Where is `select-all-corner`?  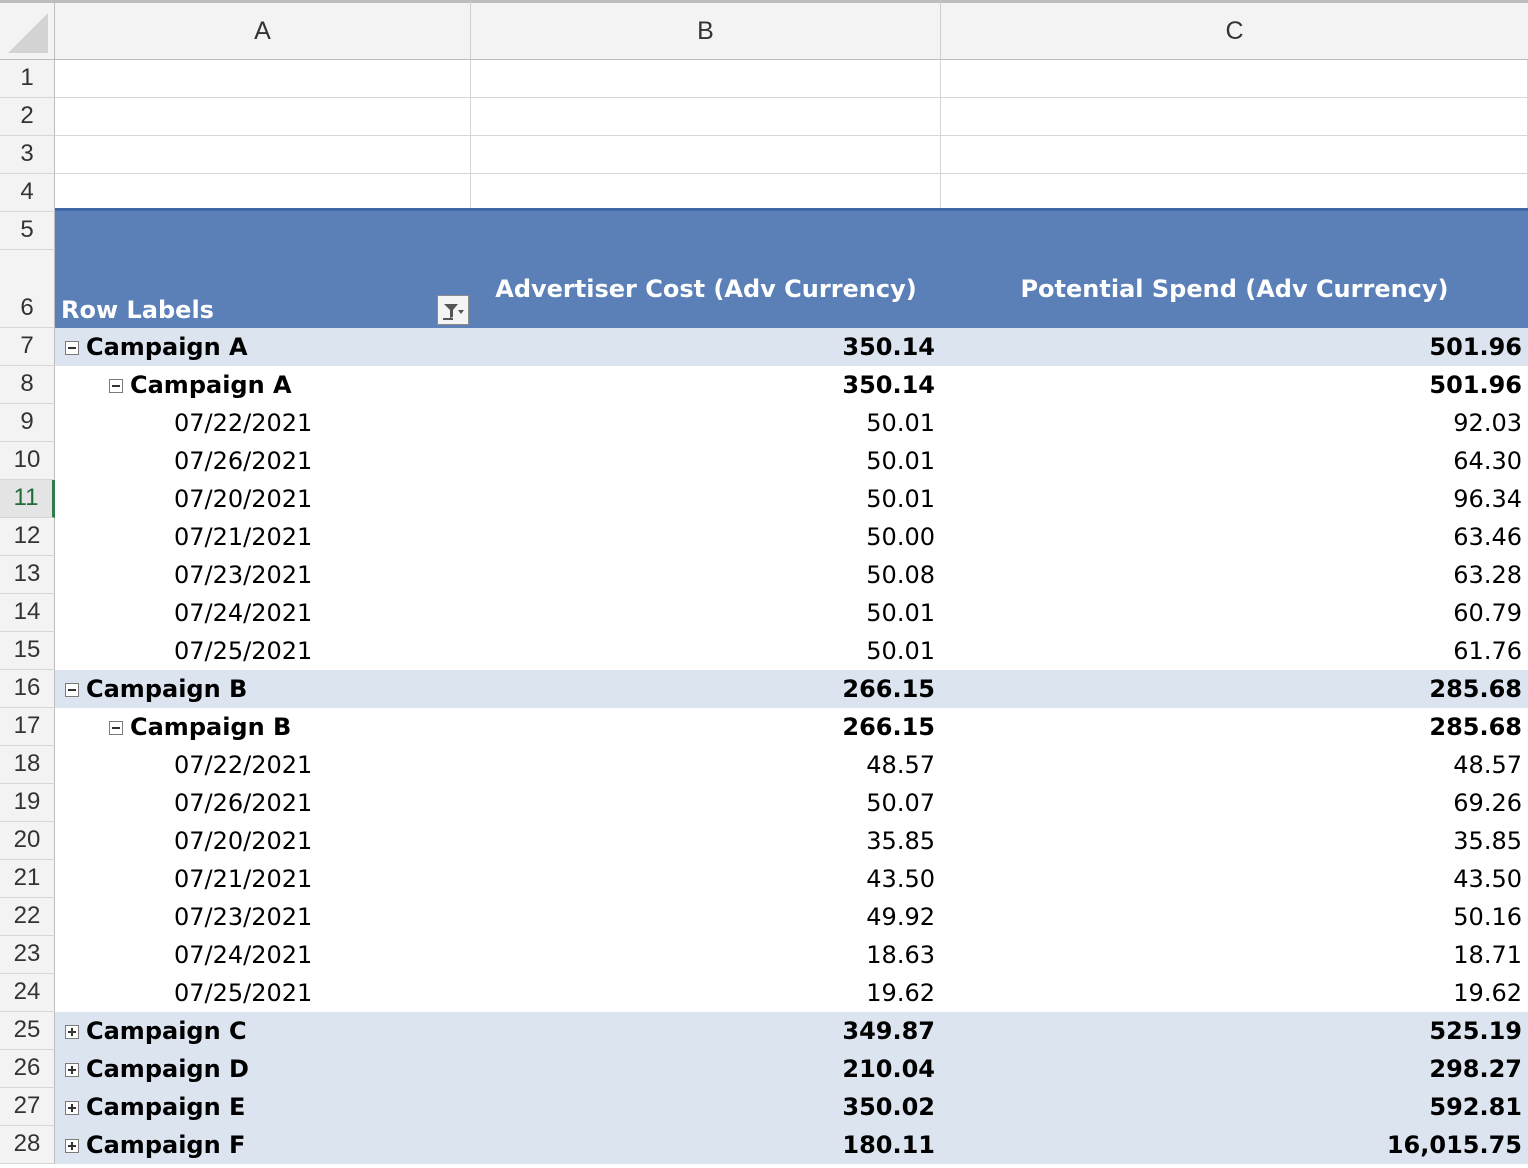
select-all-corner is located at coordinates (27, 30).